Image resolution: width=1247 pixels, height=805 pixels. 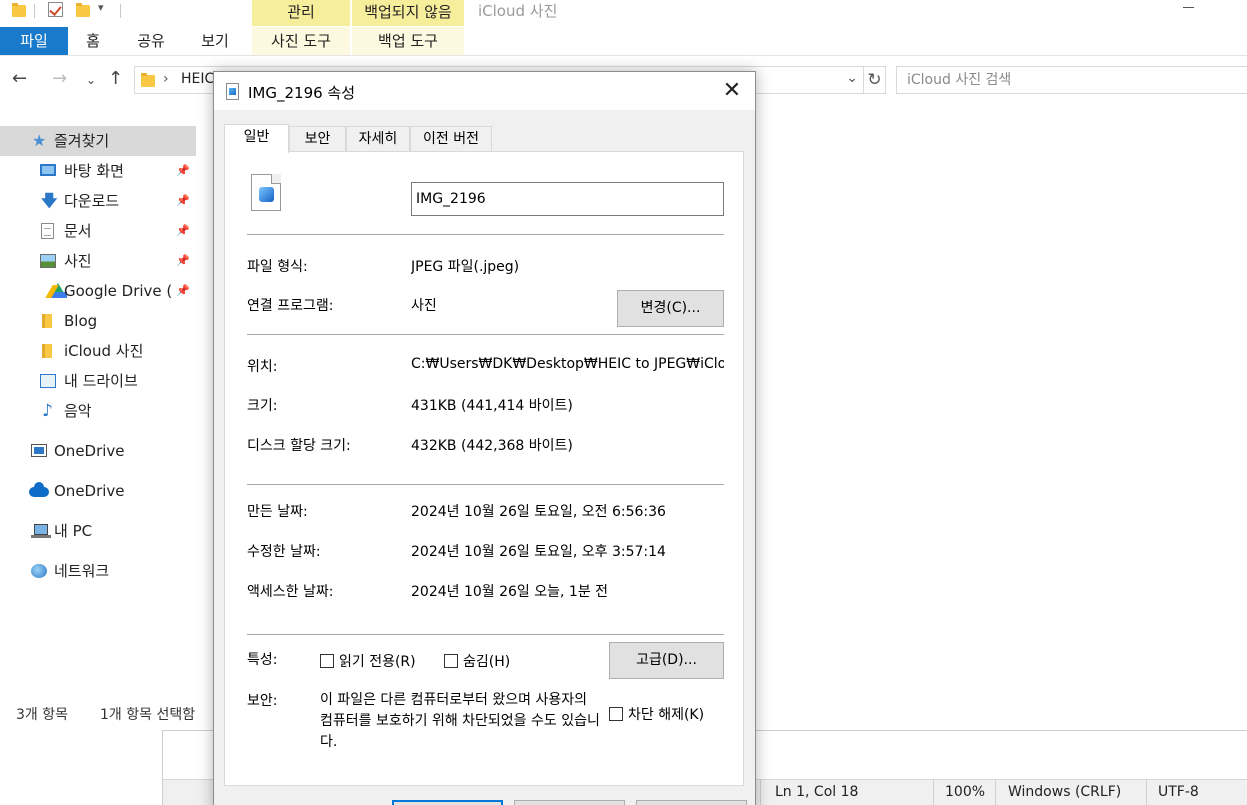 I want to click on new-folder-icon, so click(x=83, y=10).